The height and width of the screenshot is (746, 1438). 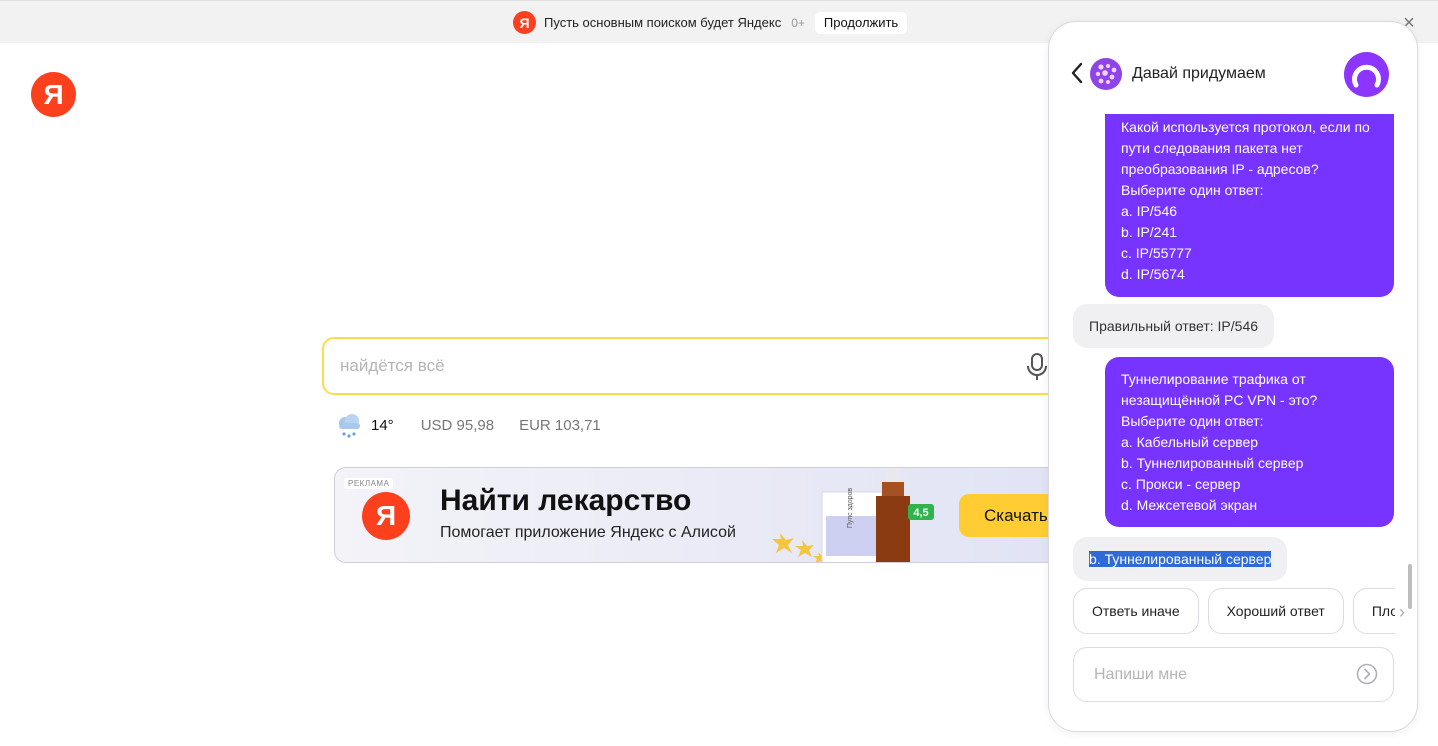 I want to click on alice-ring-icon, so click(x=1366, y=76).